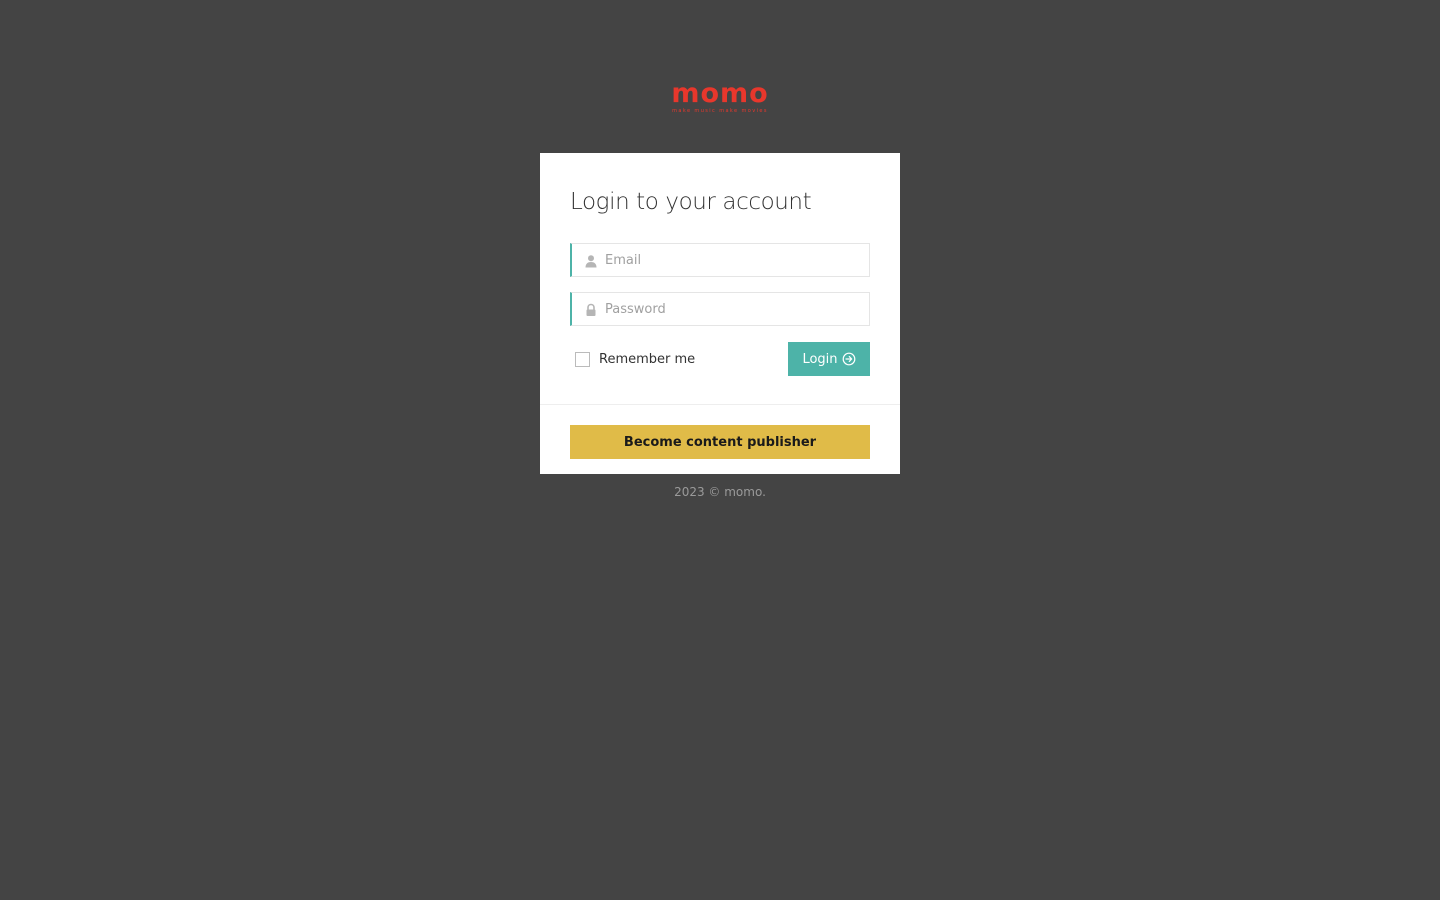 The image size is (1440, 900). I want to click on page-title: Login to your account, so click(691, 202).